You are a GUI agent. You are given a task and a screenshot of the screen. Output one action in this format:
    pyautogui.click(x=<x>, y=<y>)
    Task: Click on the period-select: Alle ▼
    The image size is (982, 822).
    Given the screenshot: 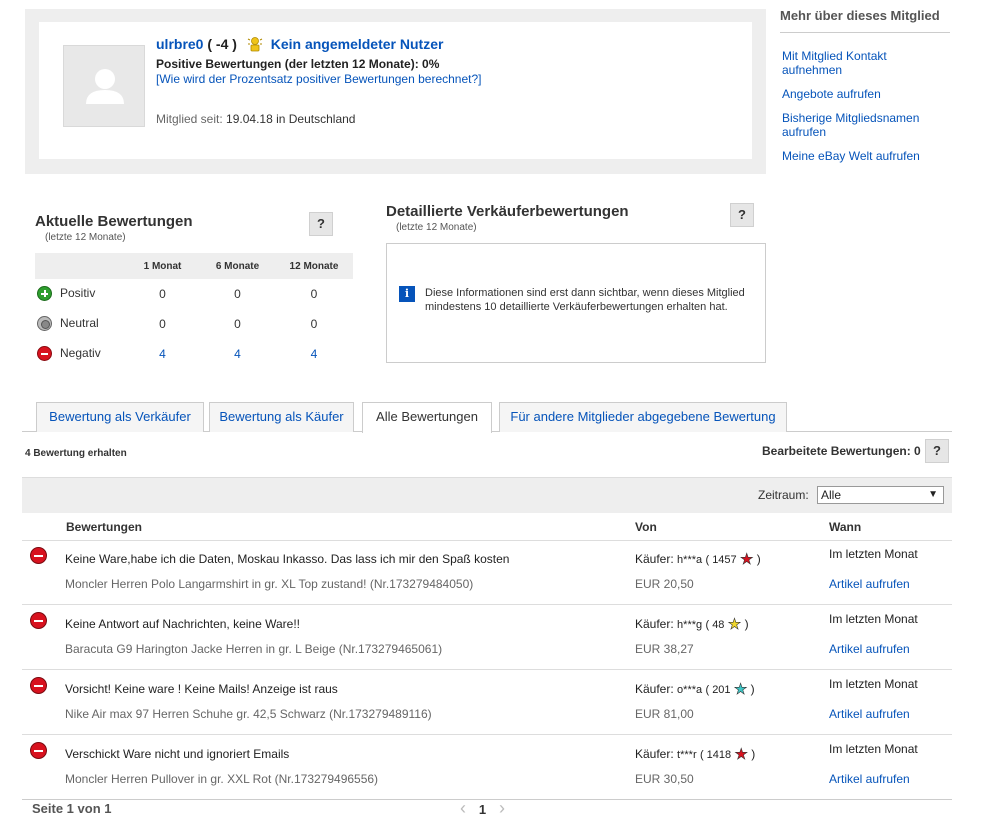 What is the action you would take?
    pyautogui.click(x=880, y=495)
    